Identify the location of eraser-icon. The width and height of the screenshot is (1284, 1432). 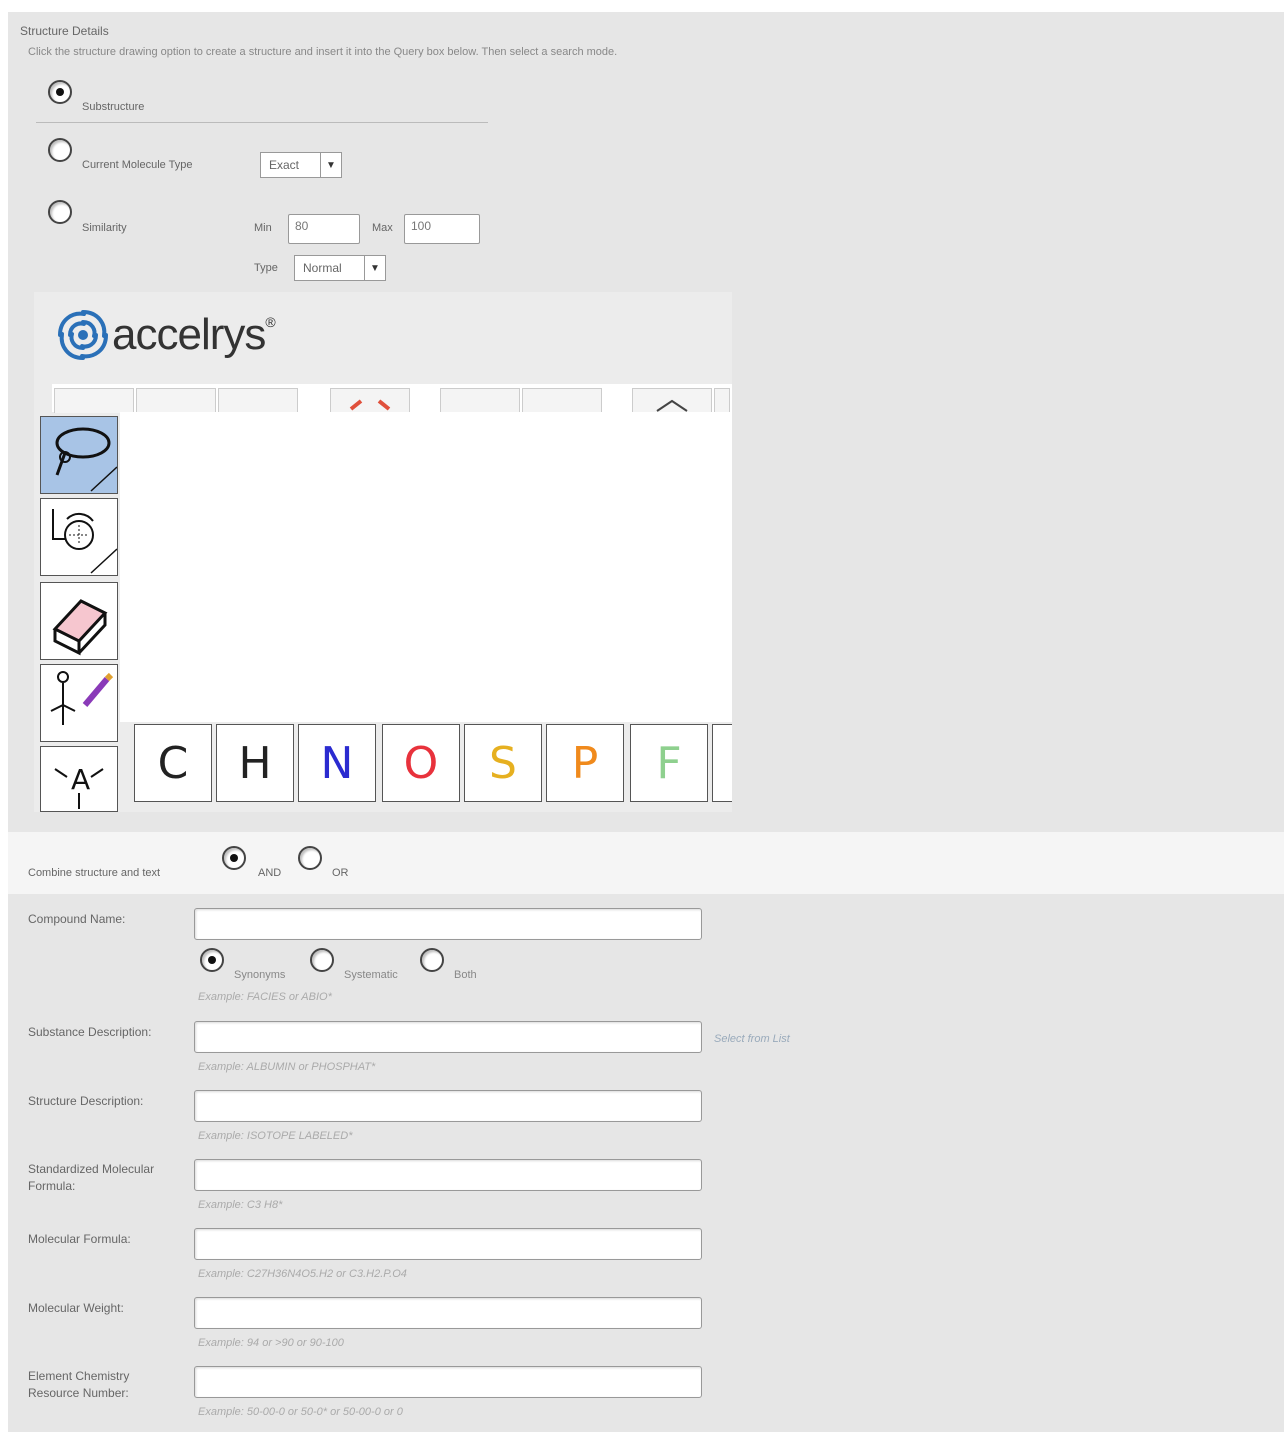
(80, 627).